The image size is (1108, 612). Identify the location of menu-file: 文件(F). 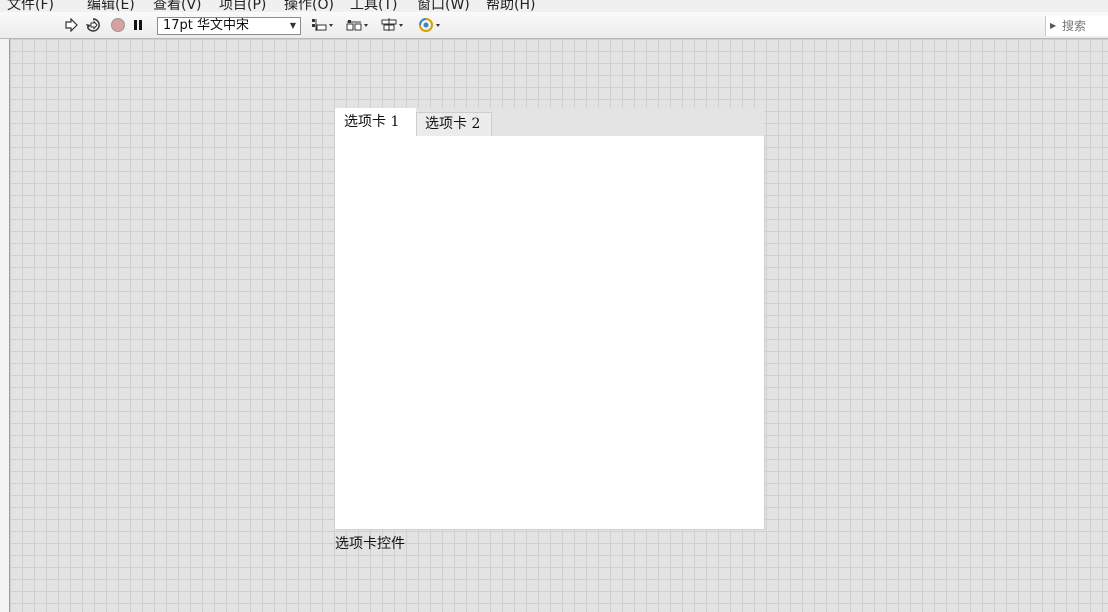
(30, 6).